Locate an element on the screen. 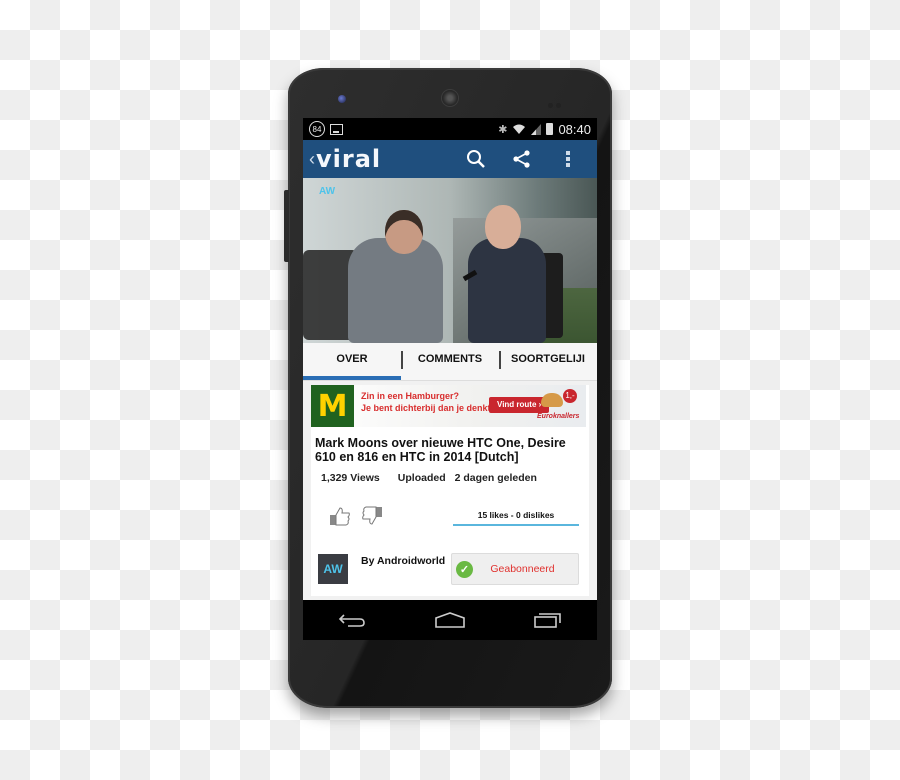 This screenshot has width=900, height=780. recents-button is located at coordinates (548, 620).